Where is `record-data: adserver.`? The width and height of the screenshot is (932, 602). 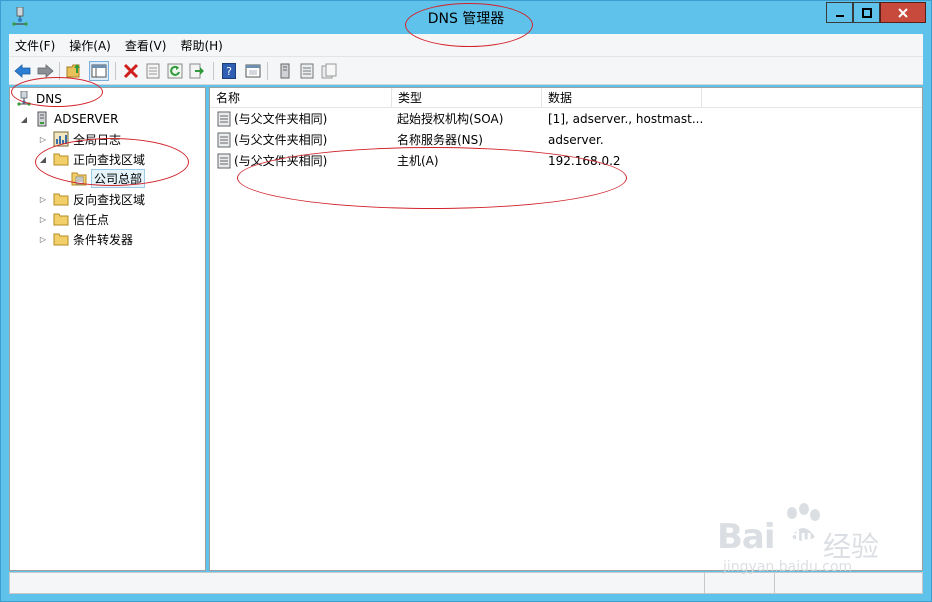 record-data: adserver. is located at coordinates (576, 140).